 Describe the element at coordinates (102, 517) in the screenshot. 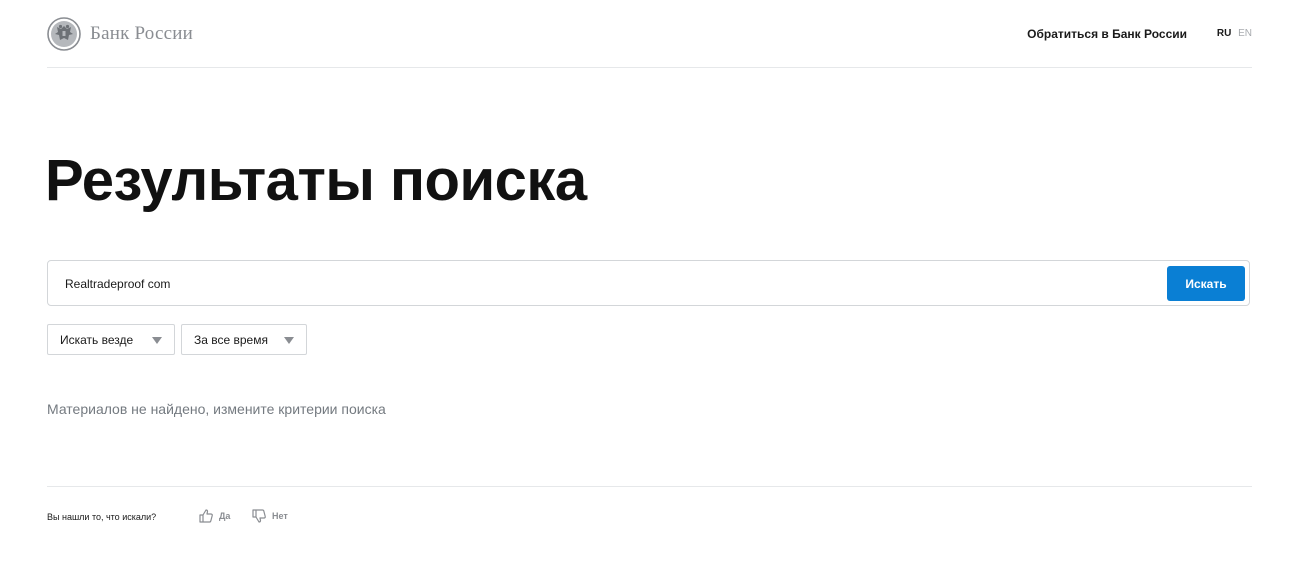

I see `feedback-question: Вы нашли то, что искали?` at that location.